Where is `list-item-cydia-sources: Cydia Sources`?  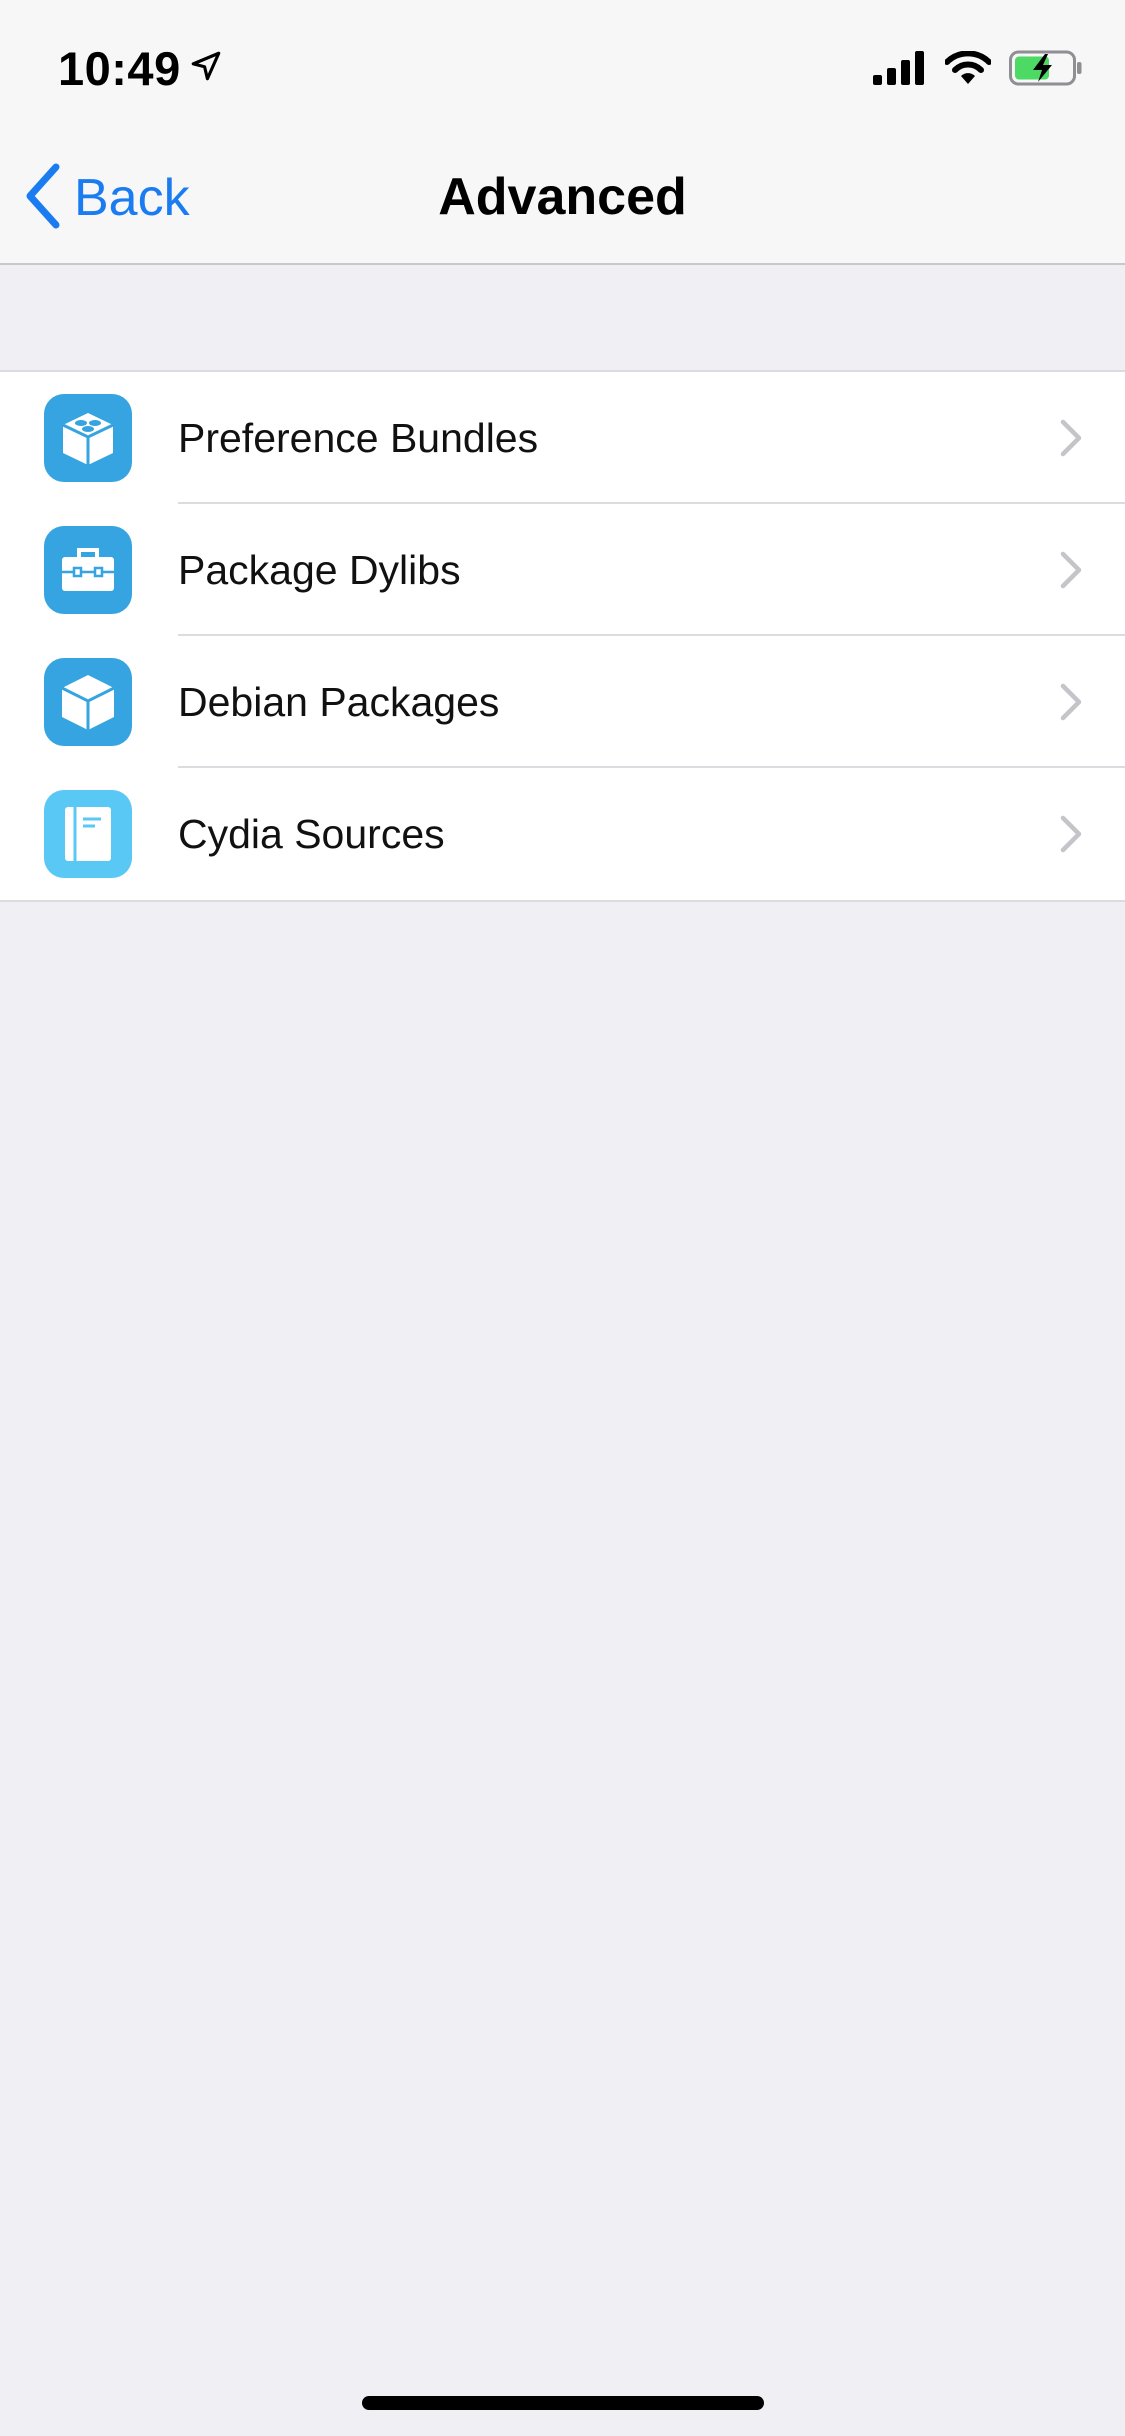 list-item-cydia-sources: Cydia Sources is located at coordinates (562, 834).